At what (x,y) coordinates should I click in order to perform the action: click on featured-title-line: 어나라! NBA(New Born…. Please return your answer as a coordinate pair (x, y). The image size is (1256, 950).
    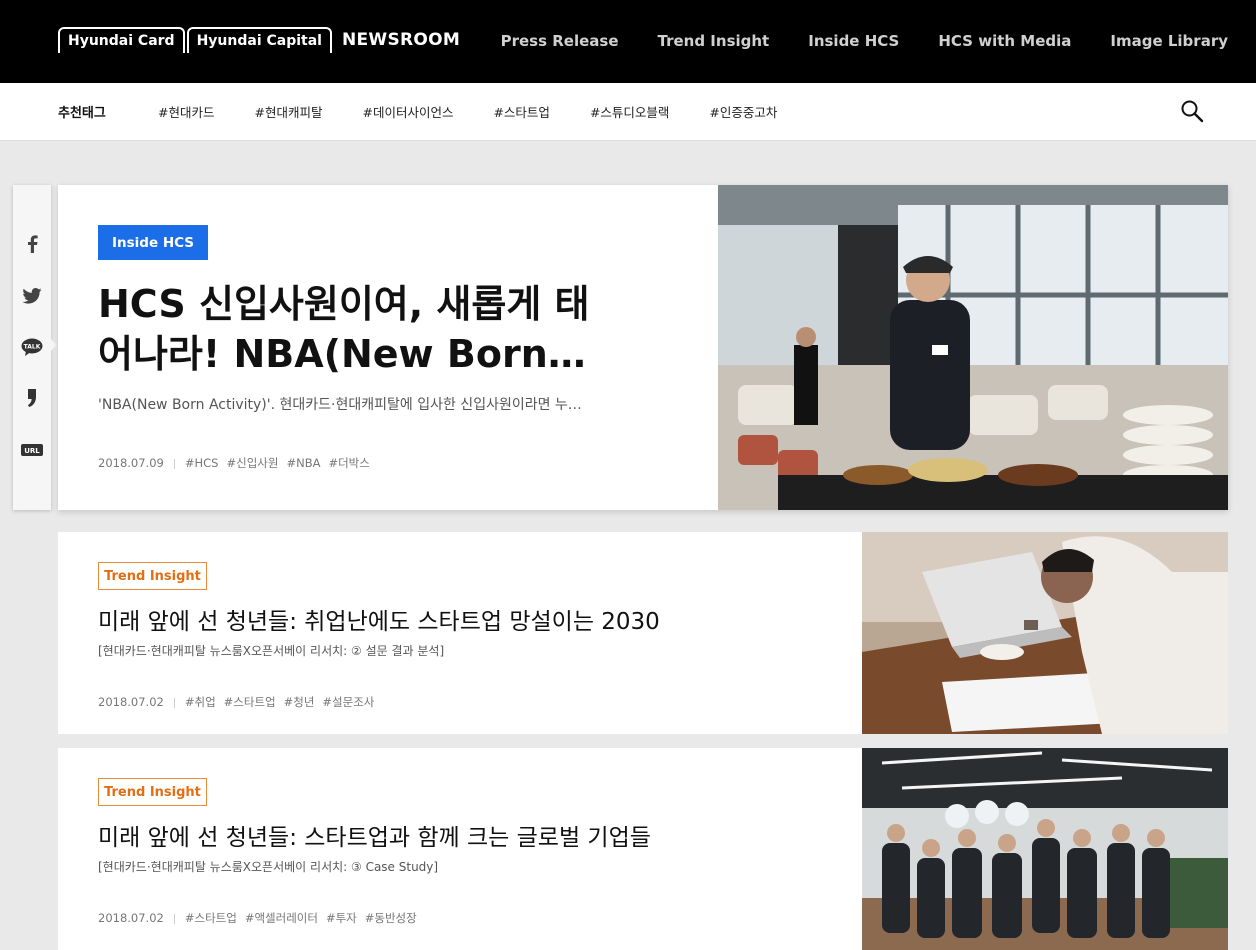
    Looking at the image, I should click on (342, 354).